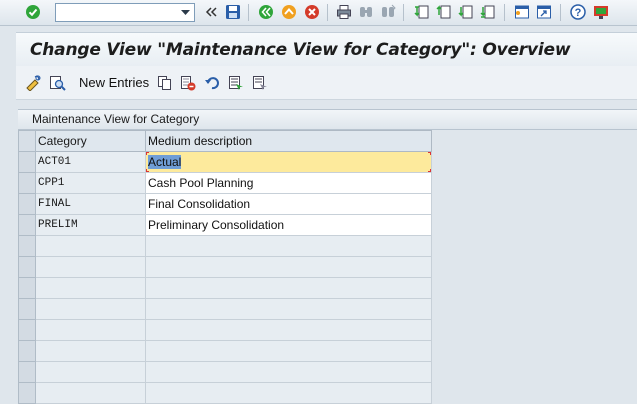  Describe the element at coordinates (8, 208) in the screenshot. I see `left-margin` at that location.